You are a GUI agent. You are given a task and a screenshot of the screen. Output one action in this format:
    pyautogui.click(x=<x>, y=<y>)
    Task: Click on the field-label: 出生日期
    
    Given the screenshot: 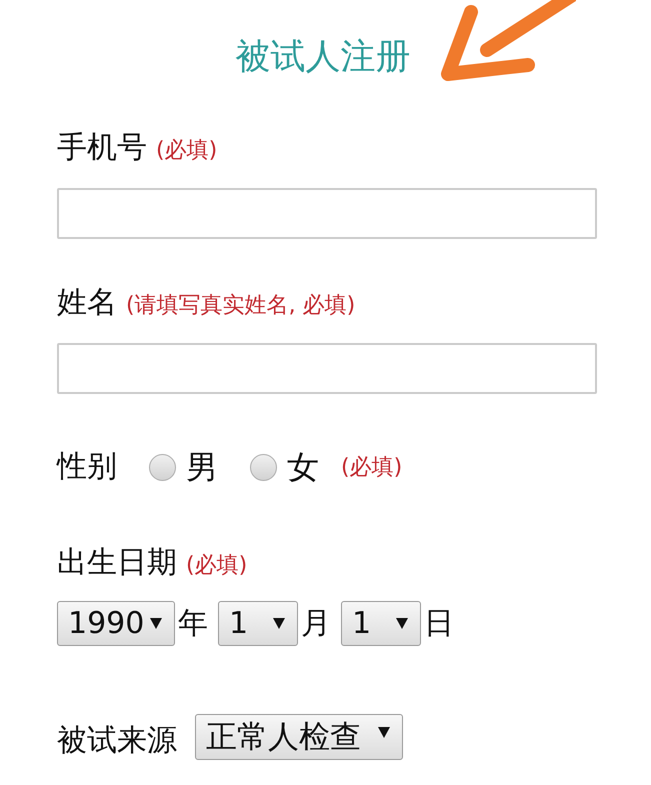 What is the action you would take?
    pyautogui.click(x=117, y=563)
    